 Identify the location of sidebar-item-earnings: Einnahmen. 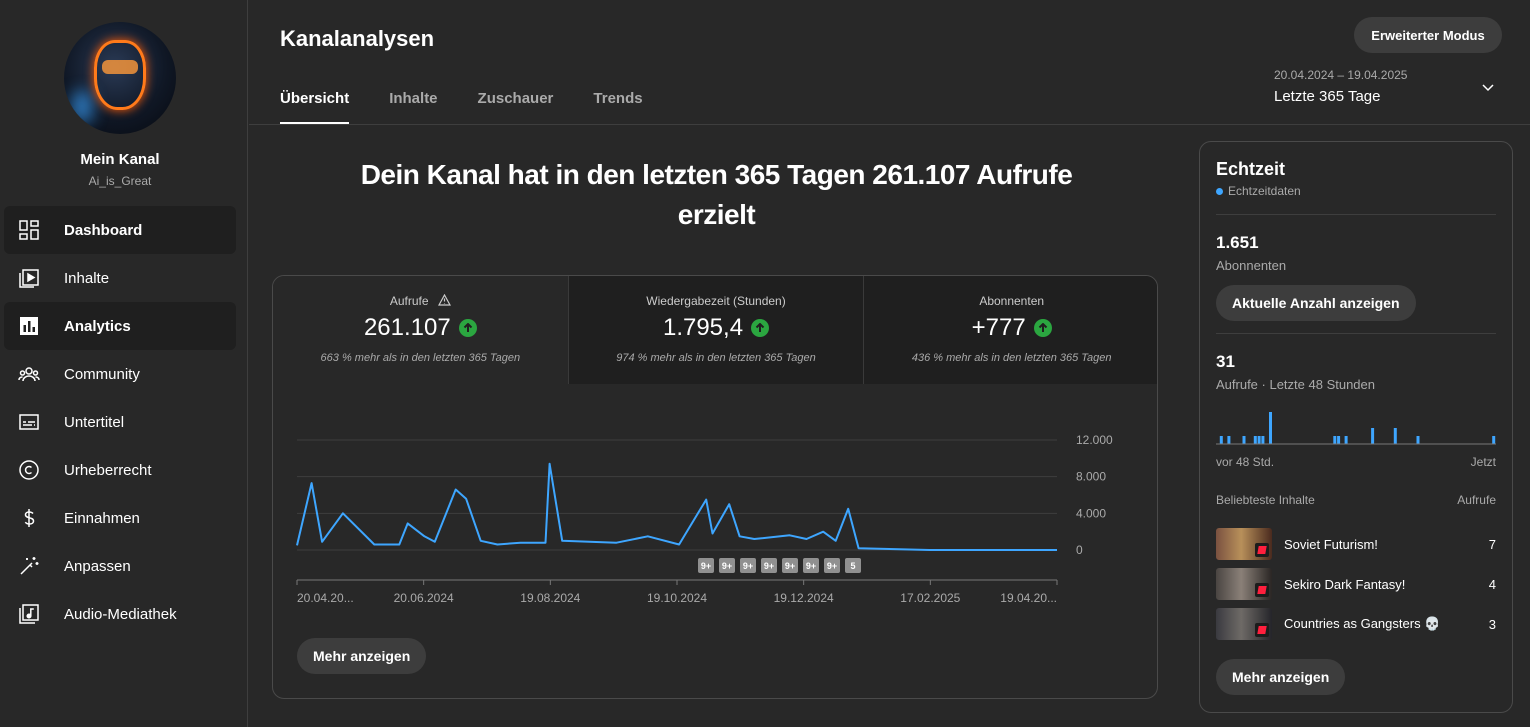
(120, 518).